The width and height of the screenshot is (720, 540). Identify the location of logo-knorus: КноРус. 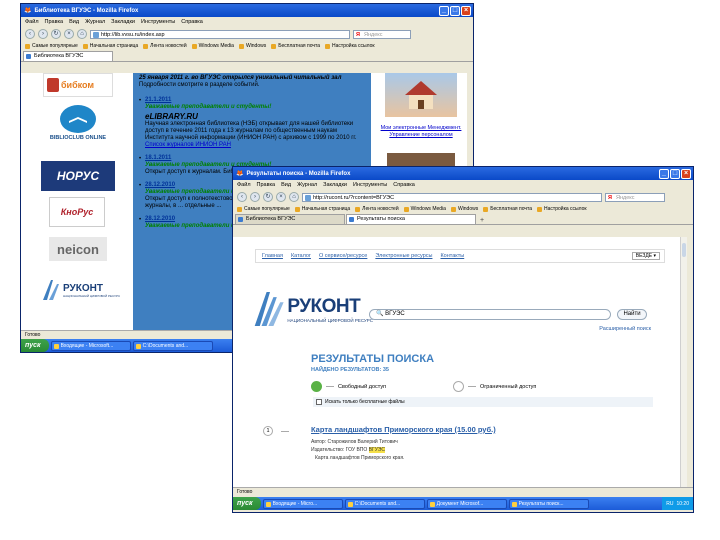
(77, 212).